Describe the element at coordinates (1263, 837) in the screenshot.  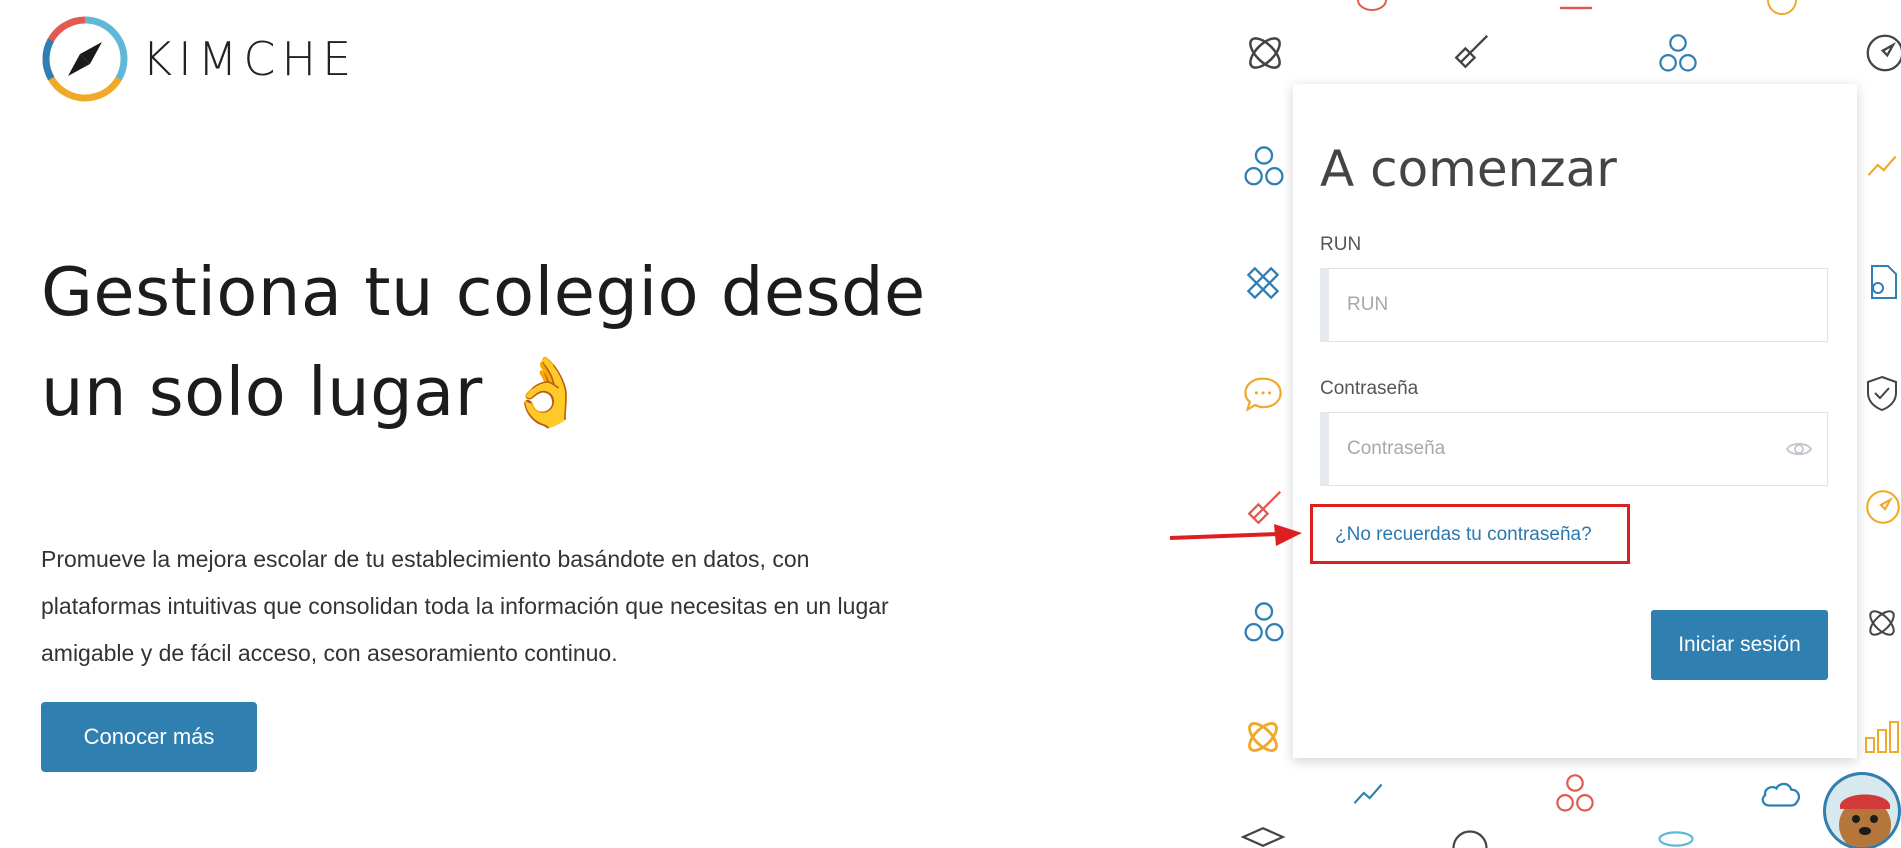
I see `graduation-cap-icon` at that location.